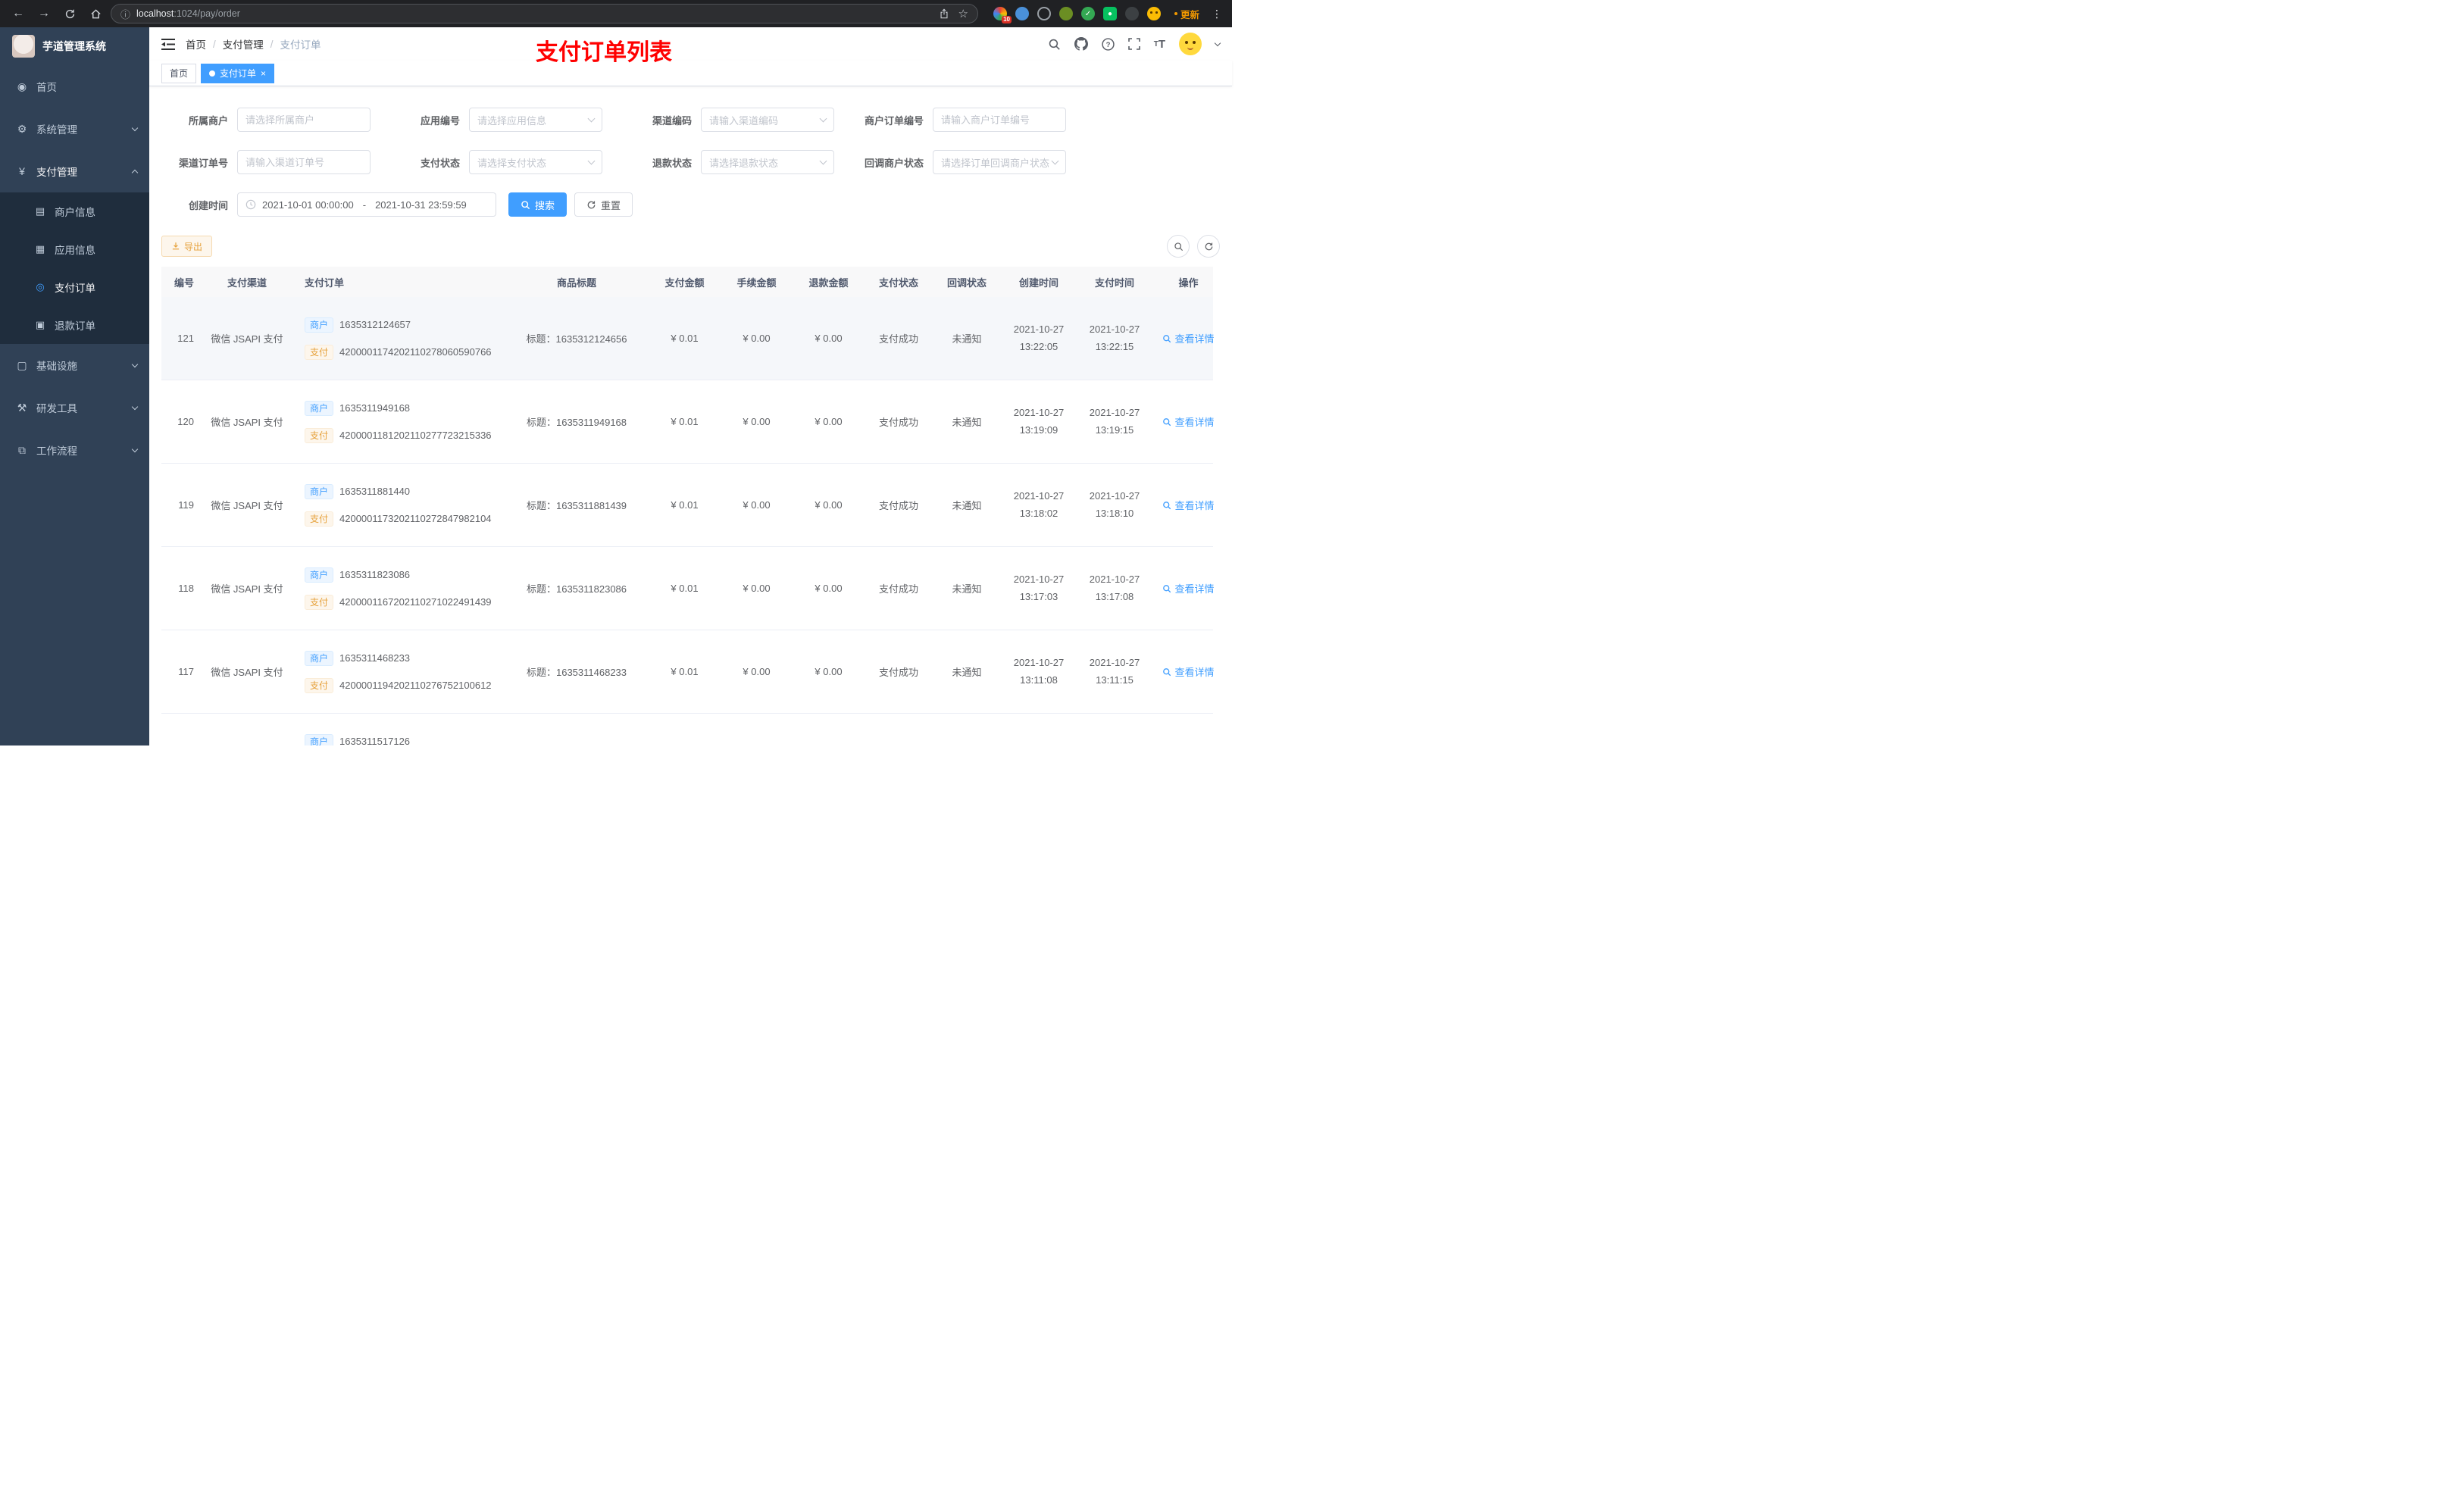 The image size is (2464, 1491). Describe the element at coordinates (1132, 13) in the screenshot. I see `extension-icon-dark` at that location.